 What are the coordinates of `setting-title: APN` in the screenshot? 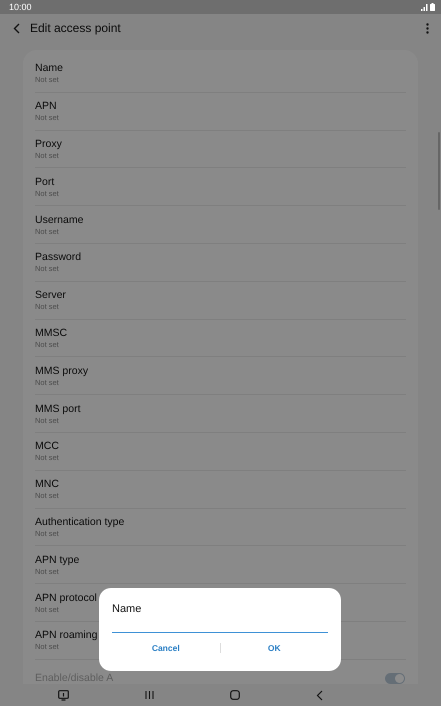 It's located at (46, 106).